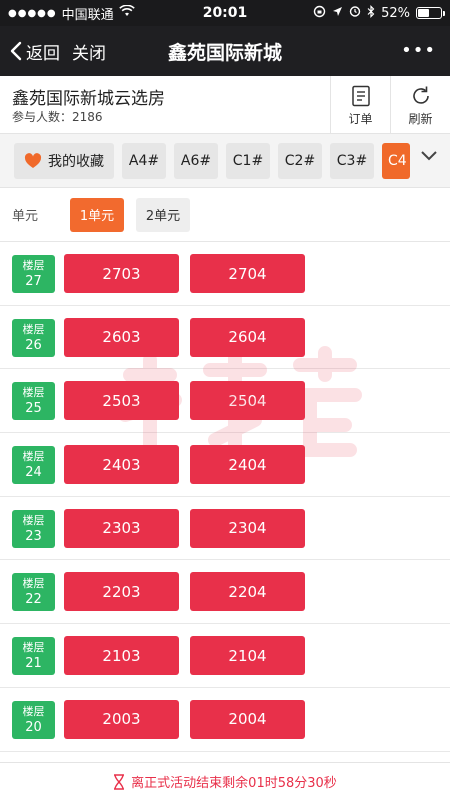 The height and width of the screenshot is (800, 450). What do you see at coordinates (144, 160) in the screenshot?
I see `building-chip-a4: A4#` at bounding box center [144, 160].